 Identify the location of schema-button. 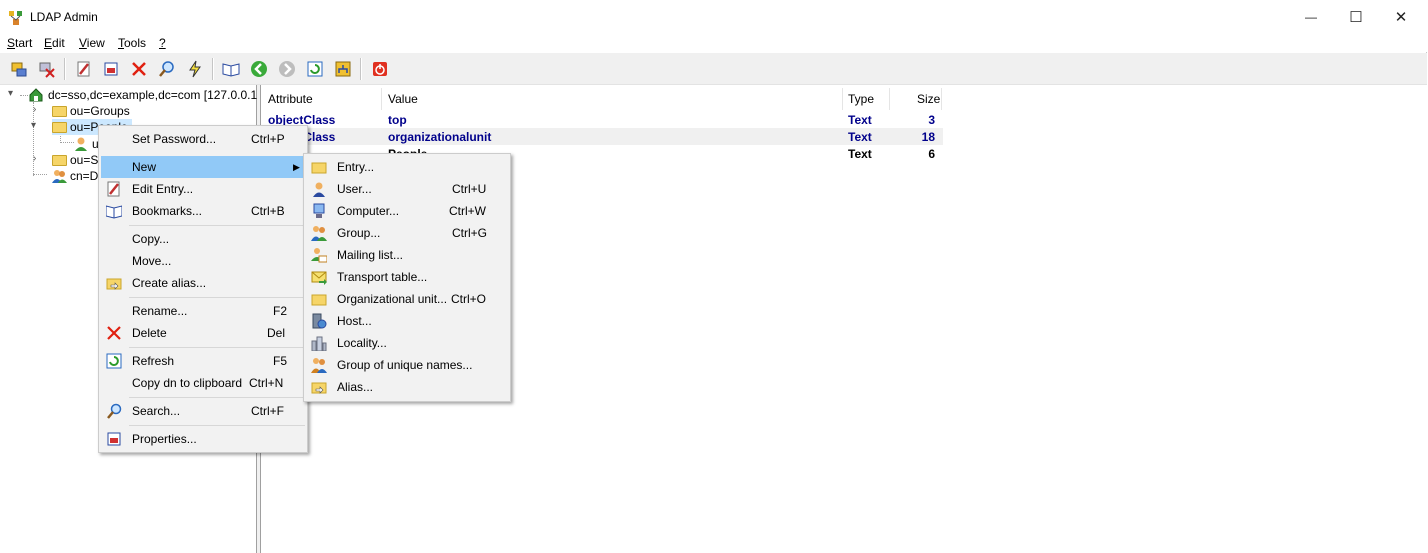
(343, 69).